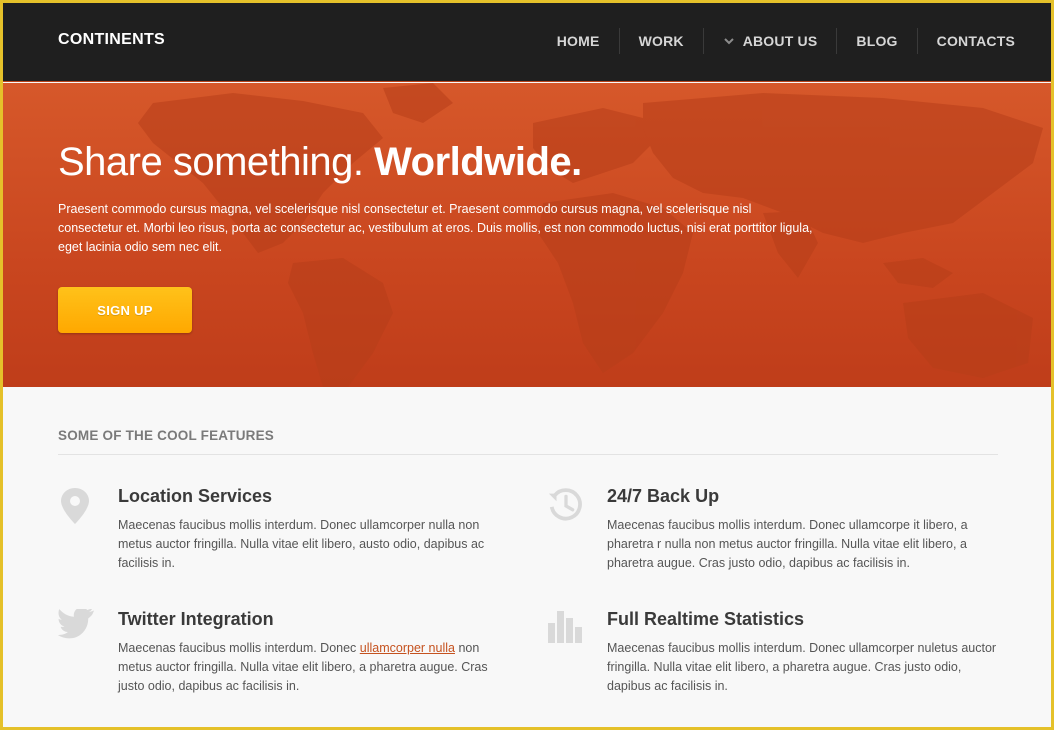 The height and width of the screenshot is (730, 1054). I want to click on signup-button: SIGN UP, so click(125, 310).